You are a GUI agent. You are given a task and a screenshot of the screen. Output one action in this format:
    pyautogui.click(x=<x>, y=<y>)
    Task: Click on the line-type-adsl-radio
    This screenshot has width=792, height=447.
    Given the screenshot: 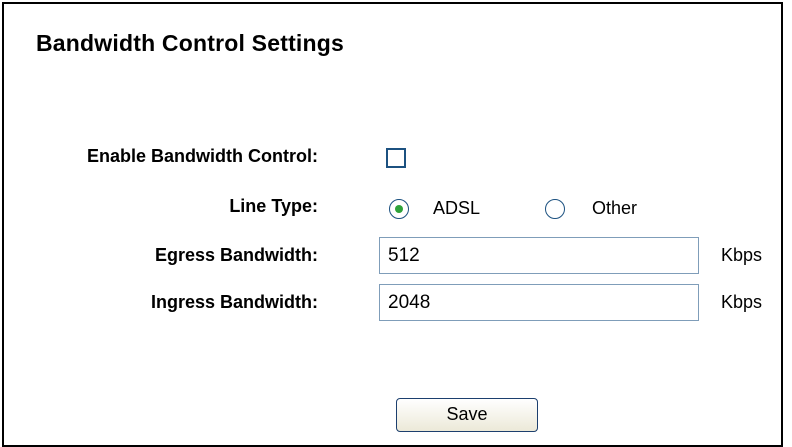 What is the action you would take?
    pyautogui.click(x=399, y=209)
    